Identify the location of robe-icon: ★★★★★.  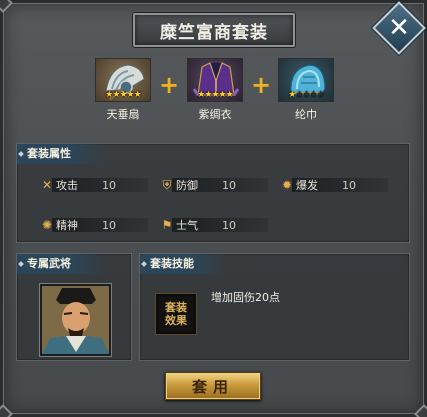
(215, 80).